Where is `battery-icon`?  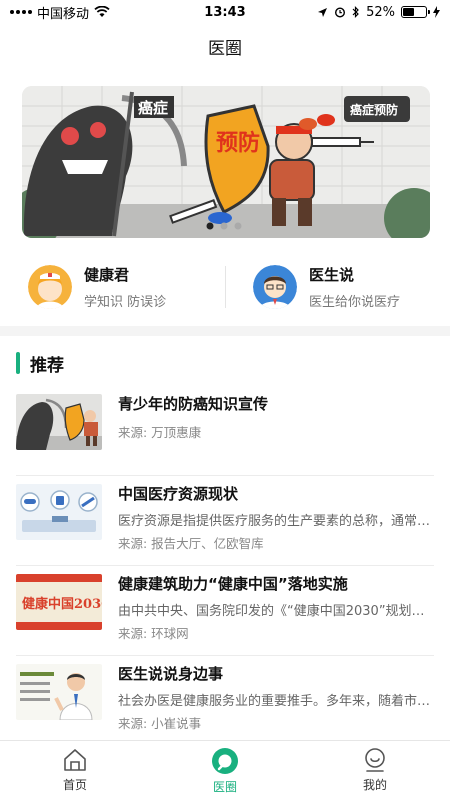 battery-icon is located at coordinates (415, 12).